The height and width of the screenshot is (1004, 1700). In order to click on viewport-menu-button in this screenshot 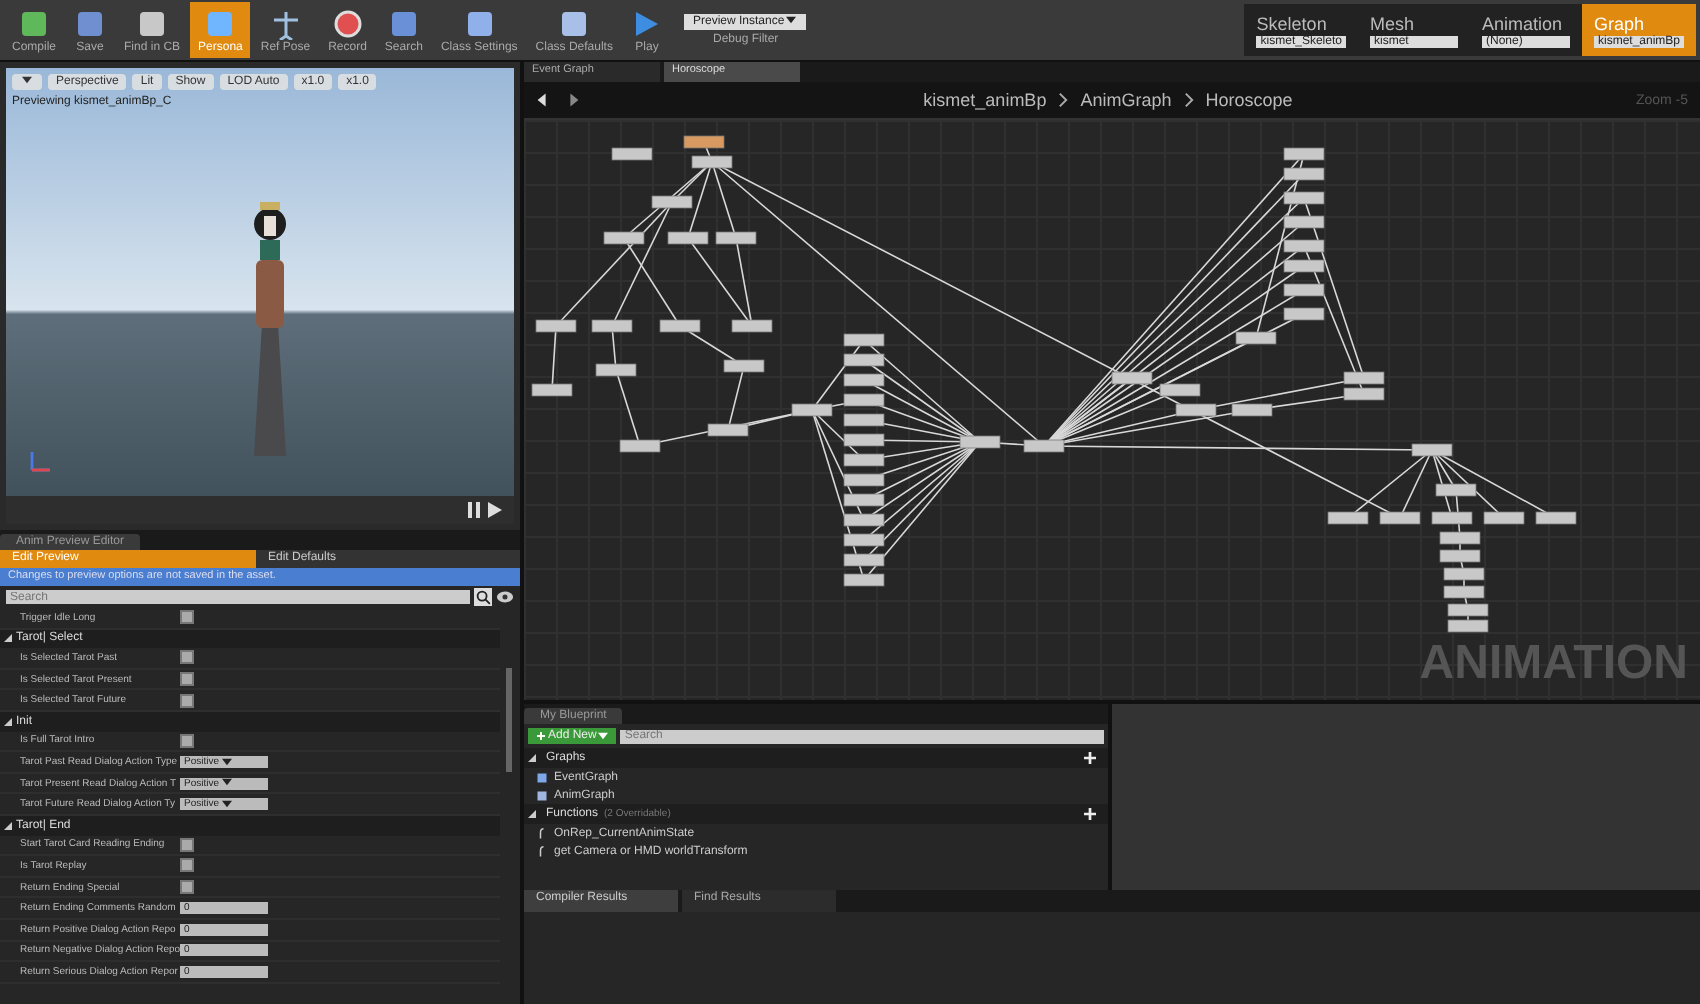, I will do `click(27, 82)`.